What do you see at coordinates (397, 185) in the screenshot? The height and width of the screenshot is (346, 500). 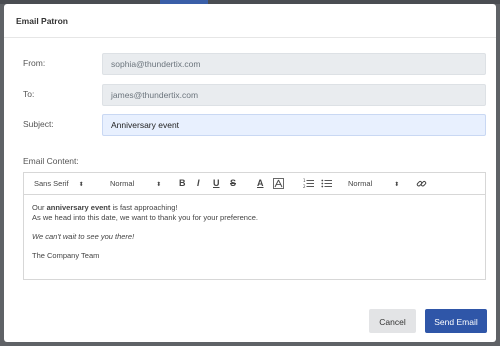 I see `header-chevron-icon: ⬍` at bounding box center [397, 185].